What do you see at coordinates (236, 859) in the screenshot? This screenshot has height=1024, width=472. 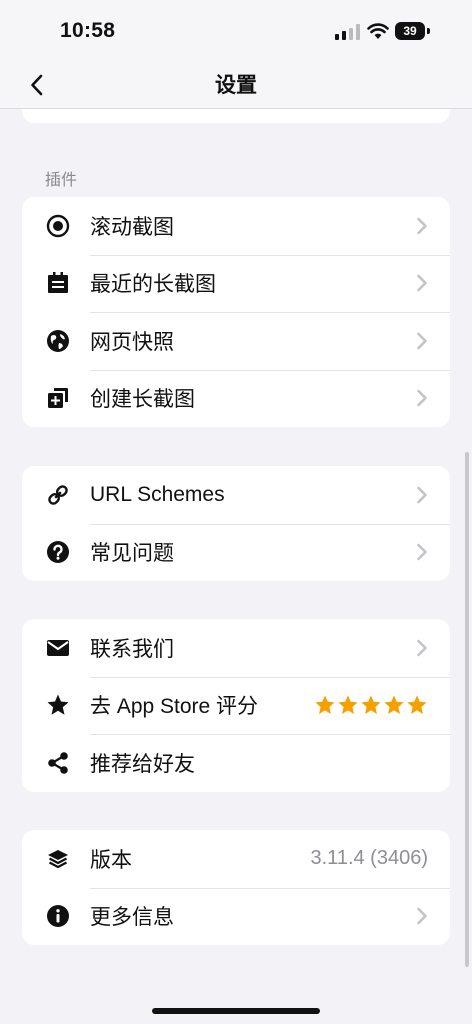 I see `row-version: 版本 3.11.4 (3406)` at bounding box center [236, 859].